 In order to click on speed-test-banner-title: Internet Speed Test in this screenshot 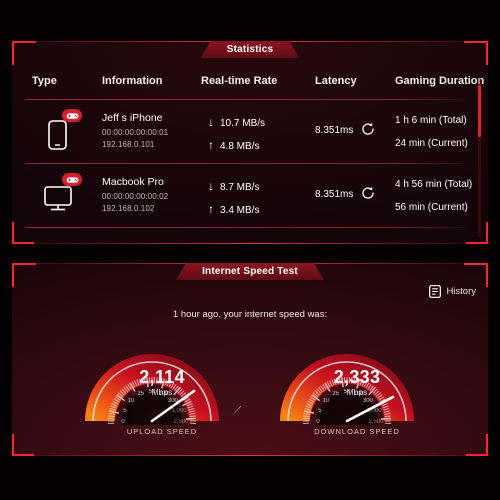, I will do `click(250, 271)`.